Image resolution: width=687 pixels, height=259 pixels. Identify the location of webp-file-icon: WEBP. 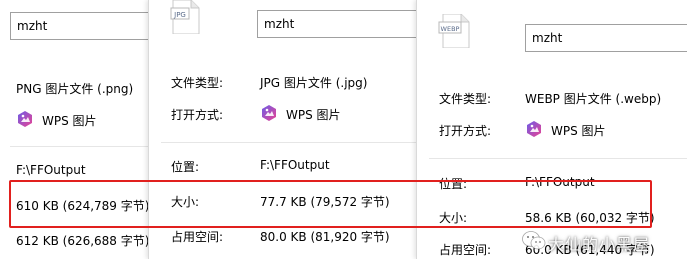
(454, 32).